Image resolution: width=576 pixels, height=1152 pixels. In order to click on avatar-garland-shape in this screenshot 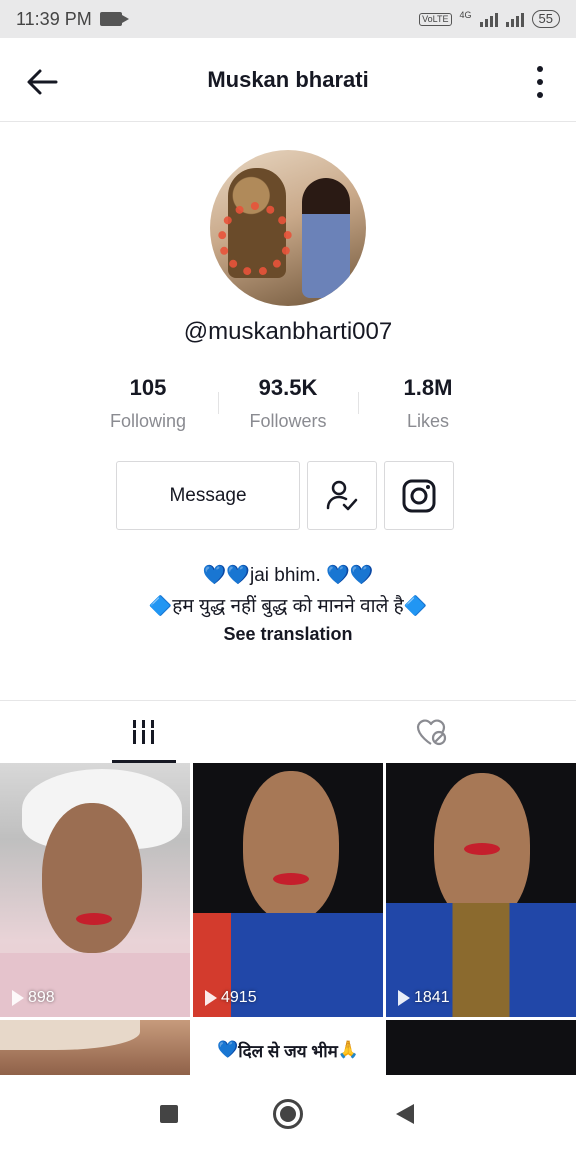, I will do `click(255, 239)`.